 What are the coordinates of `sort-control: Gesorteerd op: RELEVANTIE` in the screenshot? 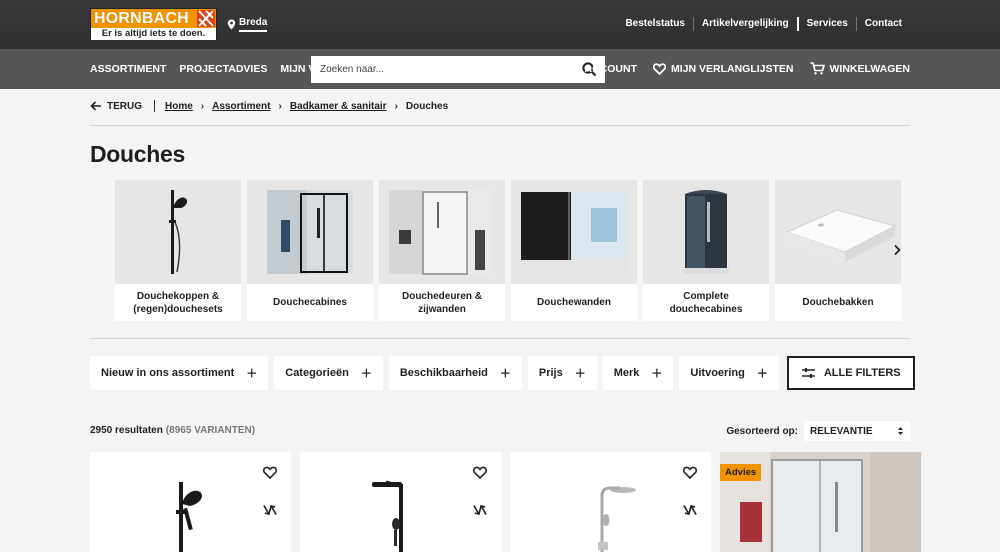 It's located at (818, 431).